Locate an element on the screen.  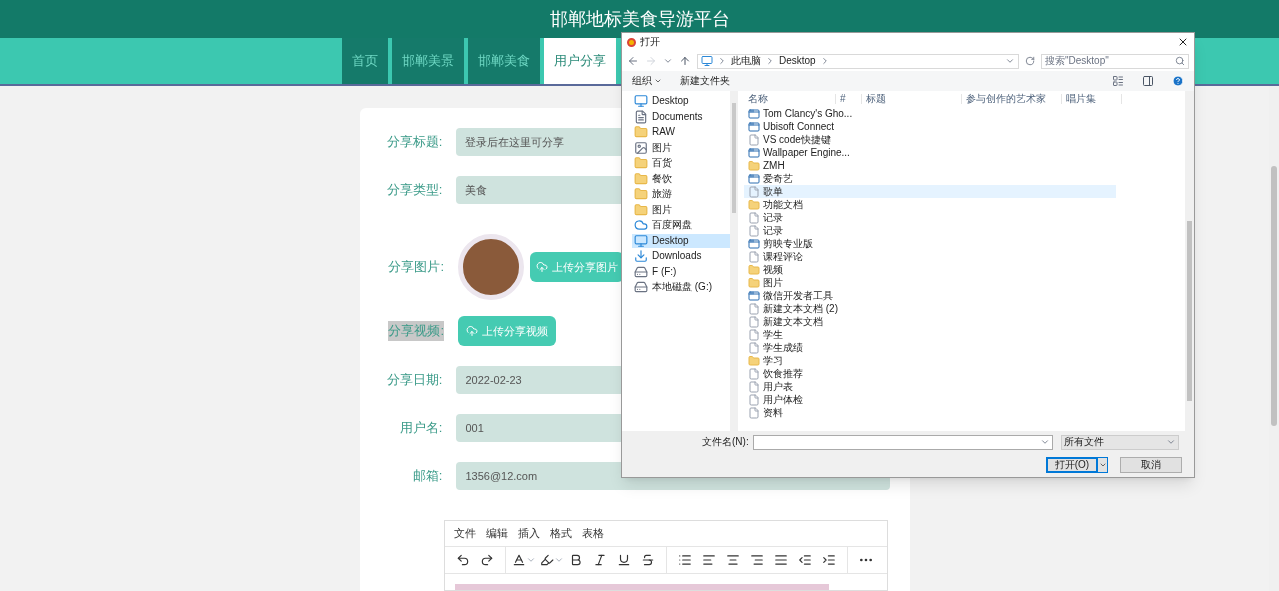
highlighter-icon is located at coordinates (552, 560).